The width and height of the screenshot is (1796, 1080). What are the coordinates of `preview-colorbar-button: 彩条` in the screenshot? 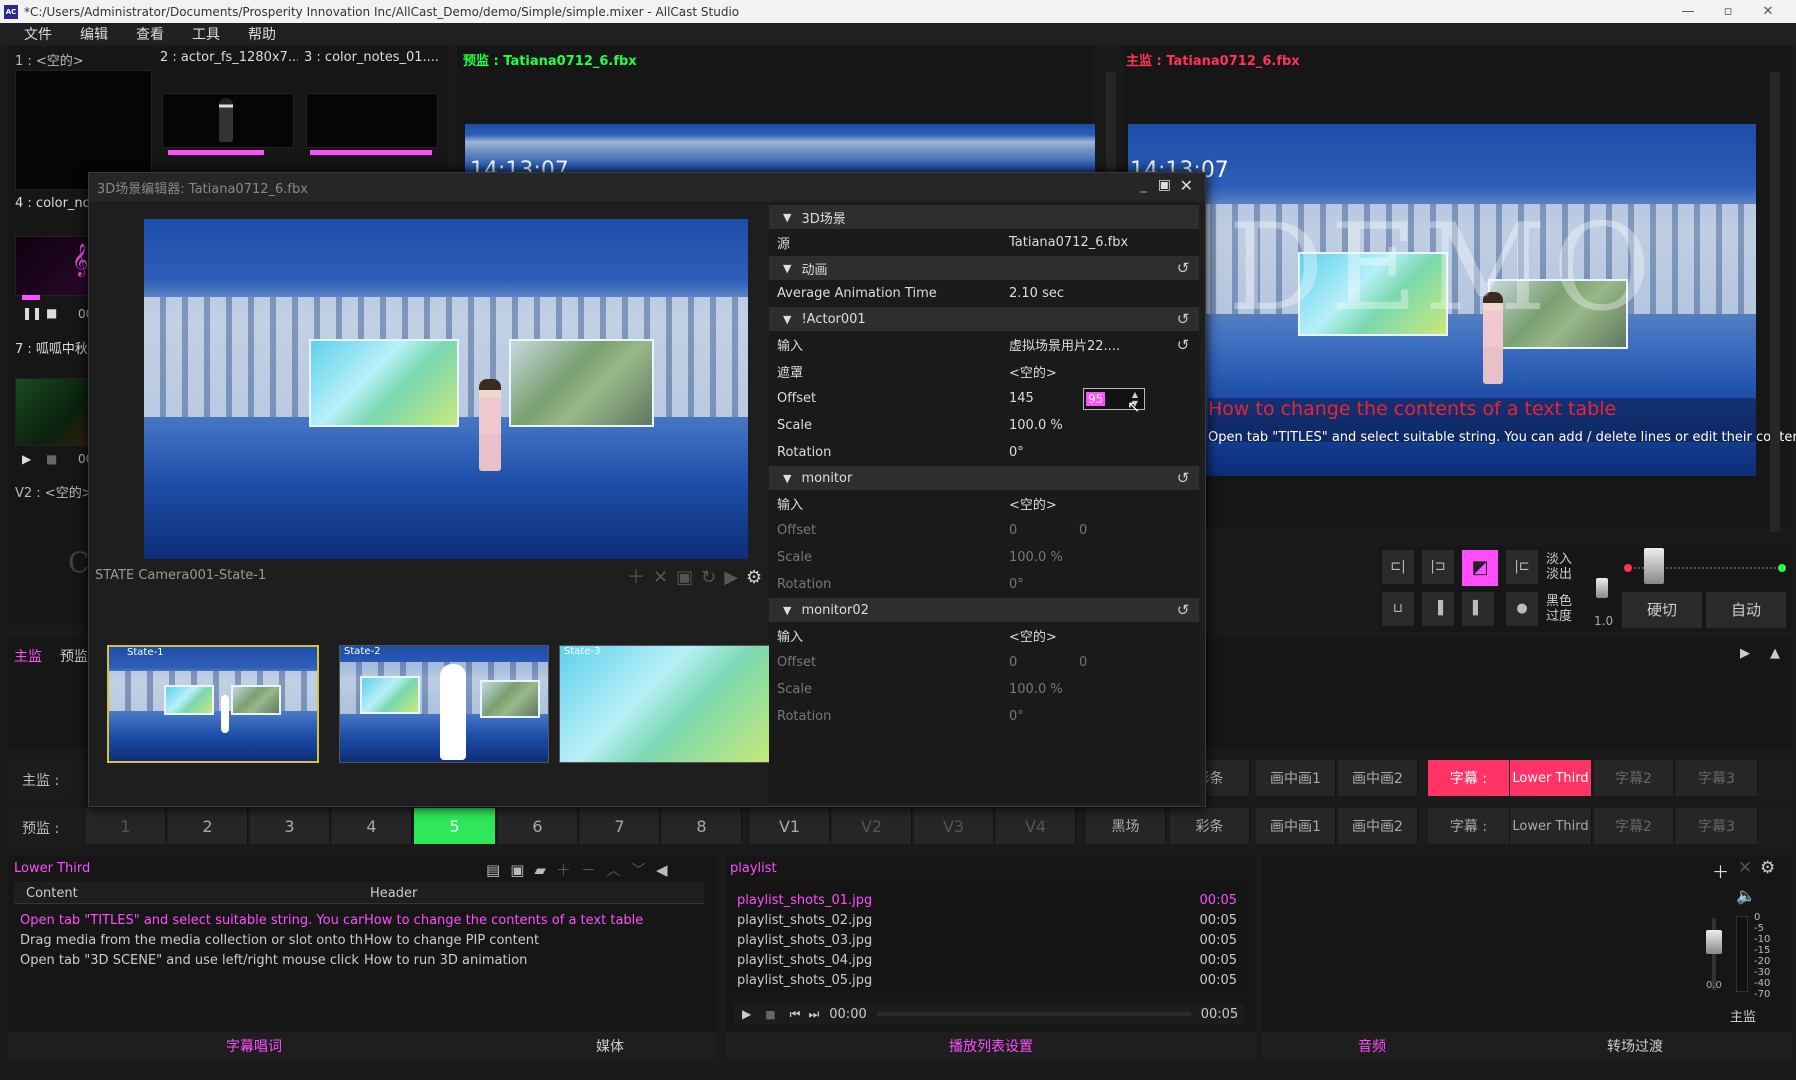 It's located at (1210, 826).